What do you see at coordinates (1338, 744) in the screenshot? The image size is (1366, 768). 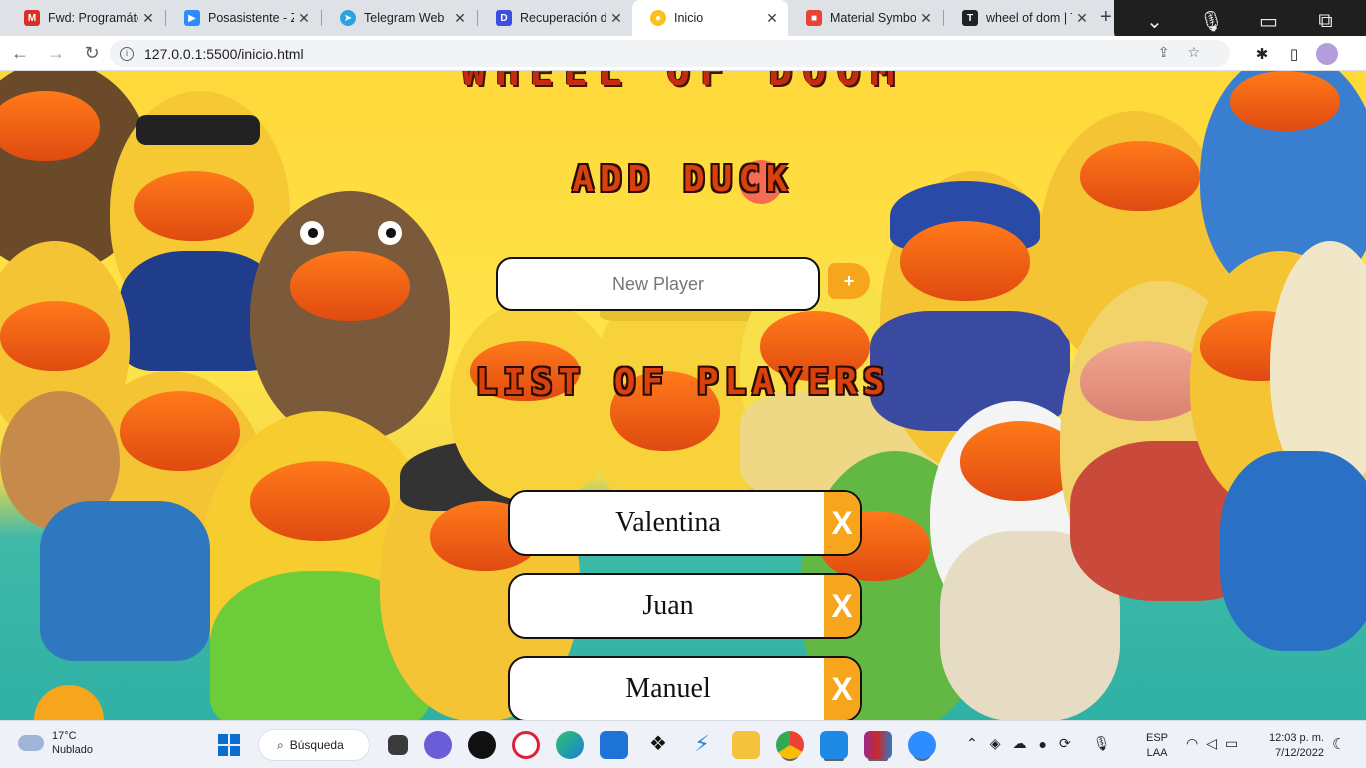 I see `focus-assist-icon: ☾` at bounding box center [1338, 744].